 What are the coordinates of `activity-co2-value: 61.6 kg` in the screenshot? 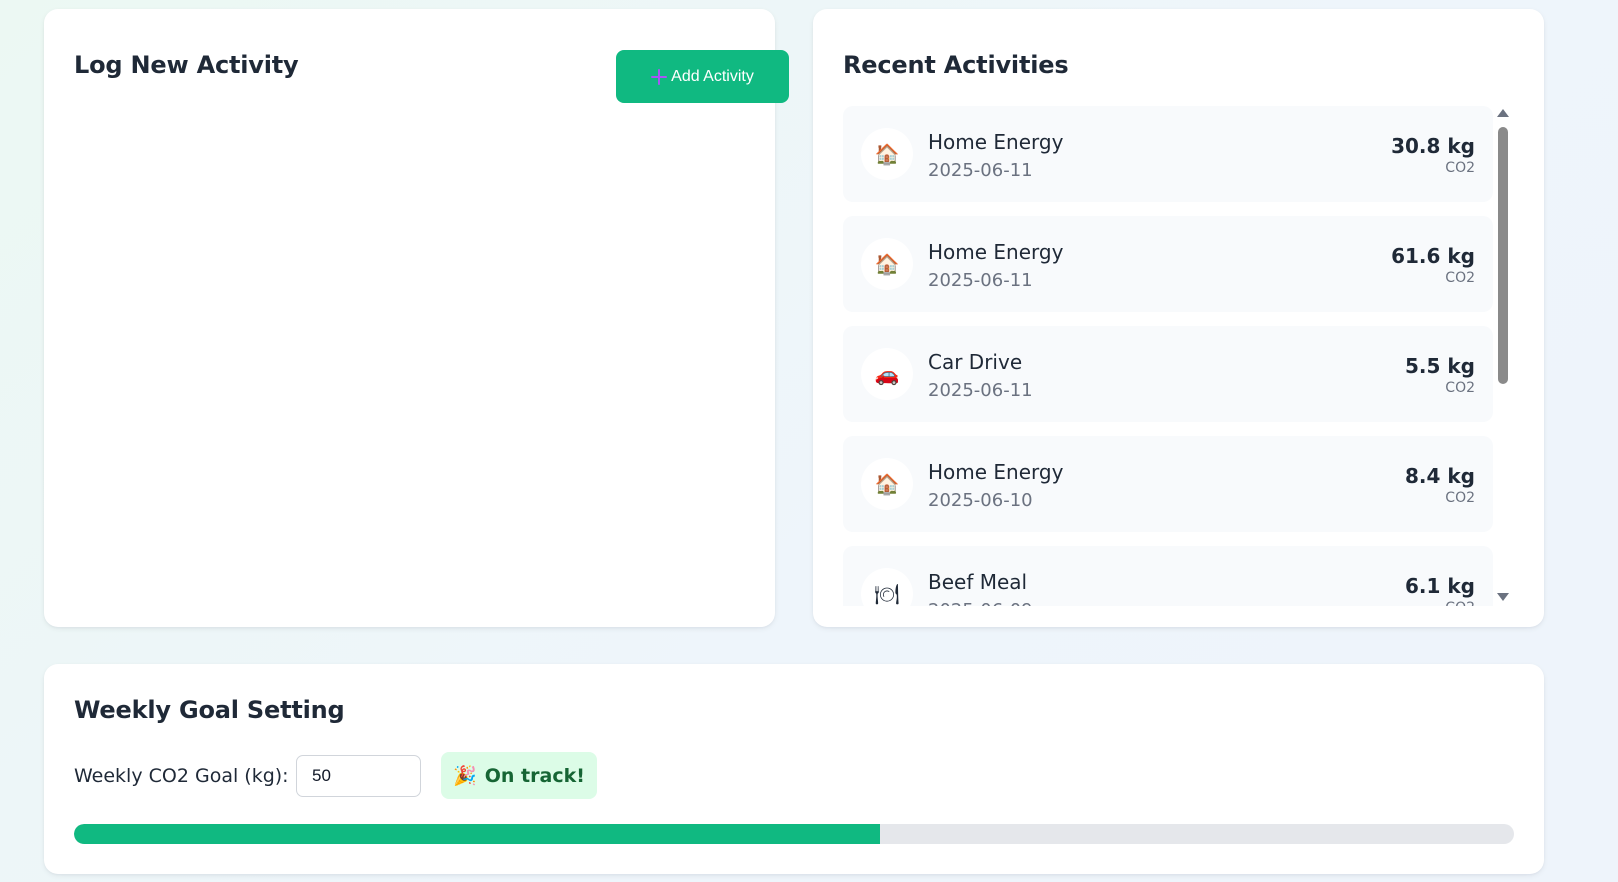 It's located at (1433, 256).